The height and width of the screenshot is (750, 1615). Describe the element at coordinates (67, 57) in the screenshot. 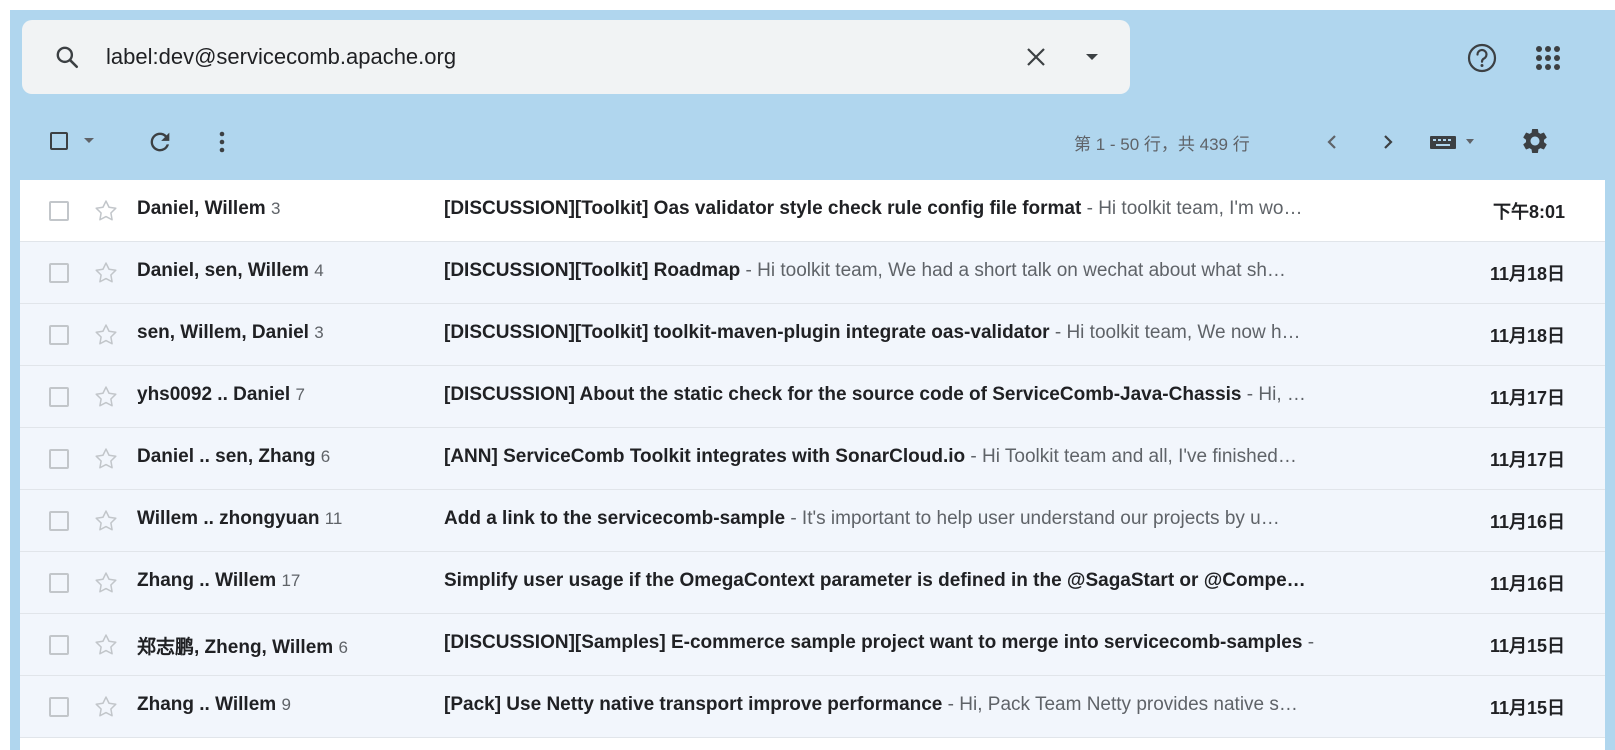

I see `search-icon` at that location.